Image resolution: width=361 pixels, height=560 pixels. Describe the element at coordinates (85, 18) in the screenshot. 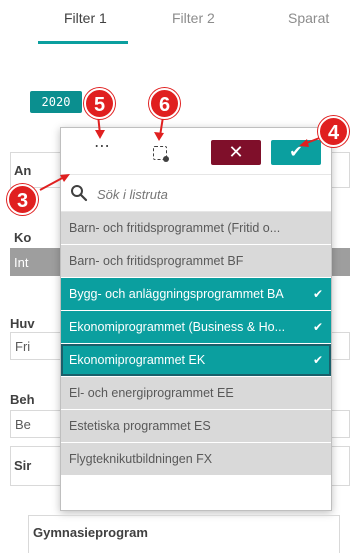

I see `tab-filter-1: Filter 1` at that location.